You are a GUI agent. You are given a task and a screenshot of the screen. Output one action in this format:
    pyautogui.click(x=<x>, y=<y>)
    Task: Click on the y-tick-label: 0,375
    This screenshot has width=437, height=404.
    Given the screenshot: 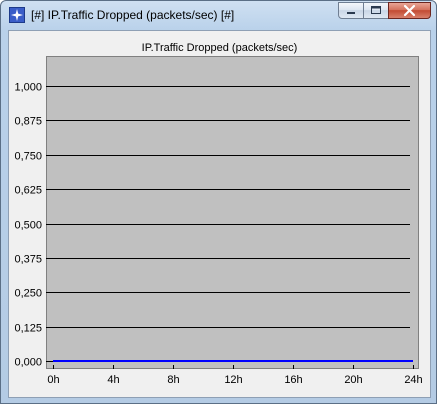 What is the action you would take?
    pyautogui.click(x=28, y=260)
    